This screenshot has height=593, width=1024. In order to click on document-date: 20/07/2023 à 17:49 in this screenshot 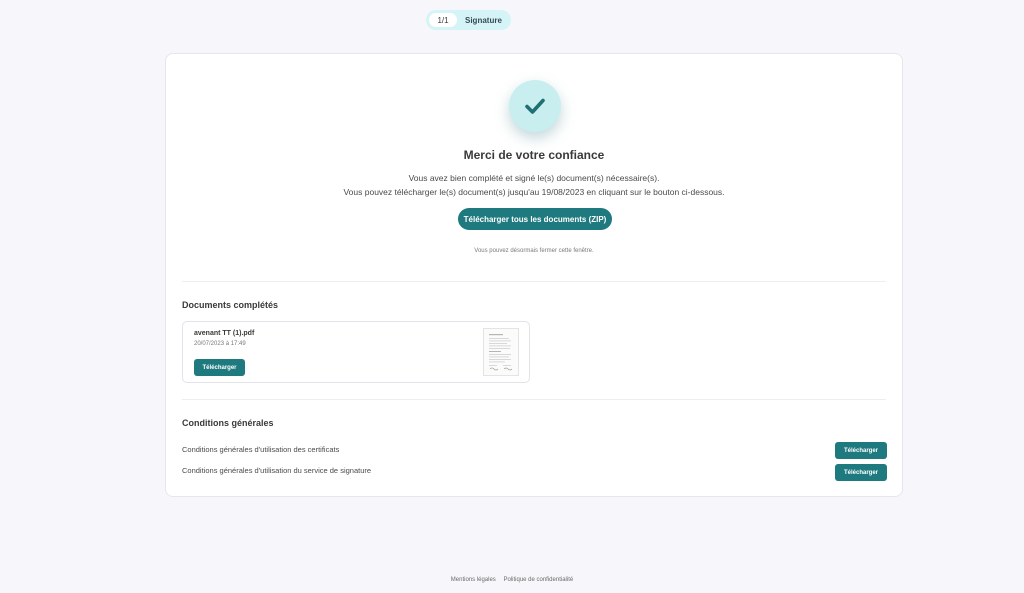, I will do `click(220, 344)`.